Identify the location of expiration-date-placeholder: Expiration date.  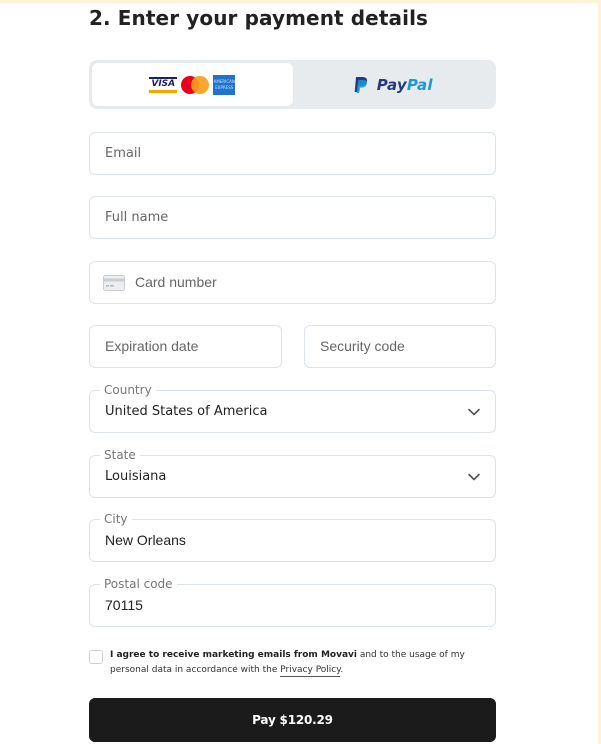
(152, 346).